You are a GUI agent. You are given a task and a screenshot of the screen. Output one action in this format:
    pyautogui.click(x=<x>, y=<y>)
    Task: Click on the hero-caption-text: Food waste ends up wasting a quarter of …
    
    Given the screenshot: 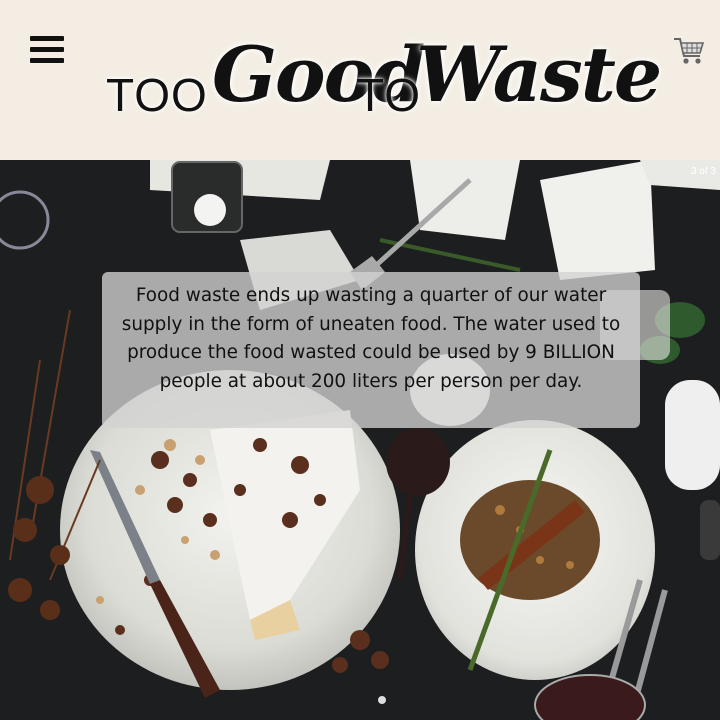 What is the action you would take?
    pyautogui.click(x=371, y=338)
    